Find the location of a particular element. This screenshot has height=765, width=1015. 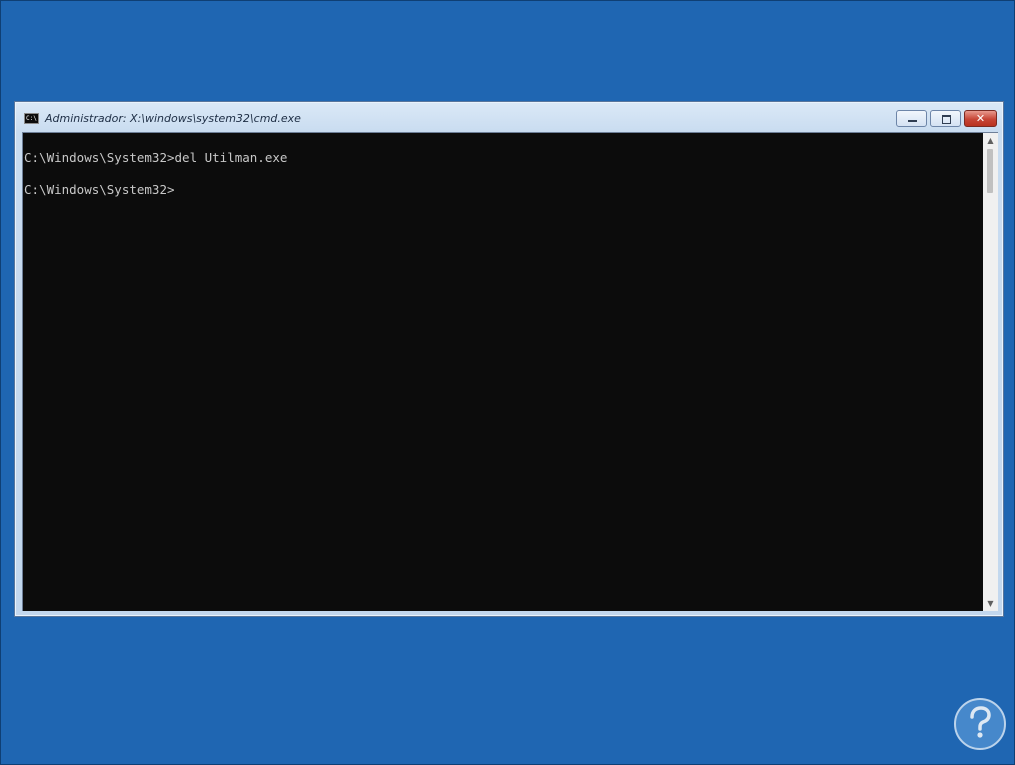

maximize-icon is located at coordinates (946, 119).